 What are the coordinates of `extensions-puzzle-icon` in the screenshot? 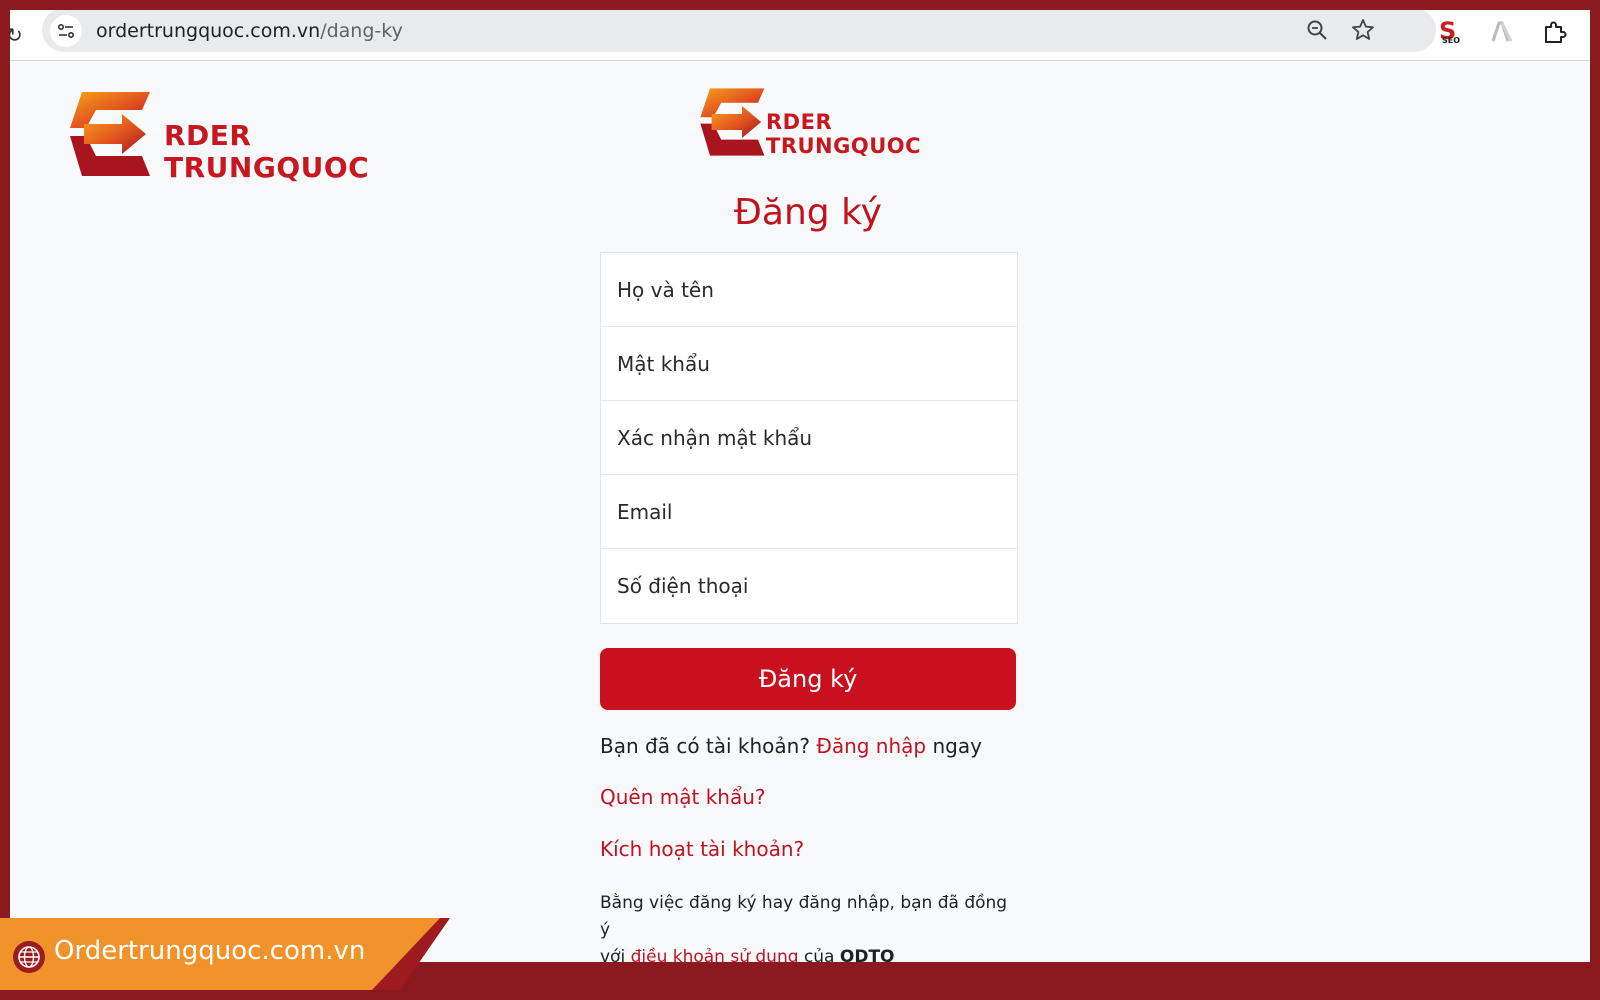 It's located at (1554, 32).